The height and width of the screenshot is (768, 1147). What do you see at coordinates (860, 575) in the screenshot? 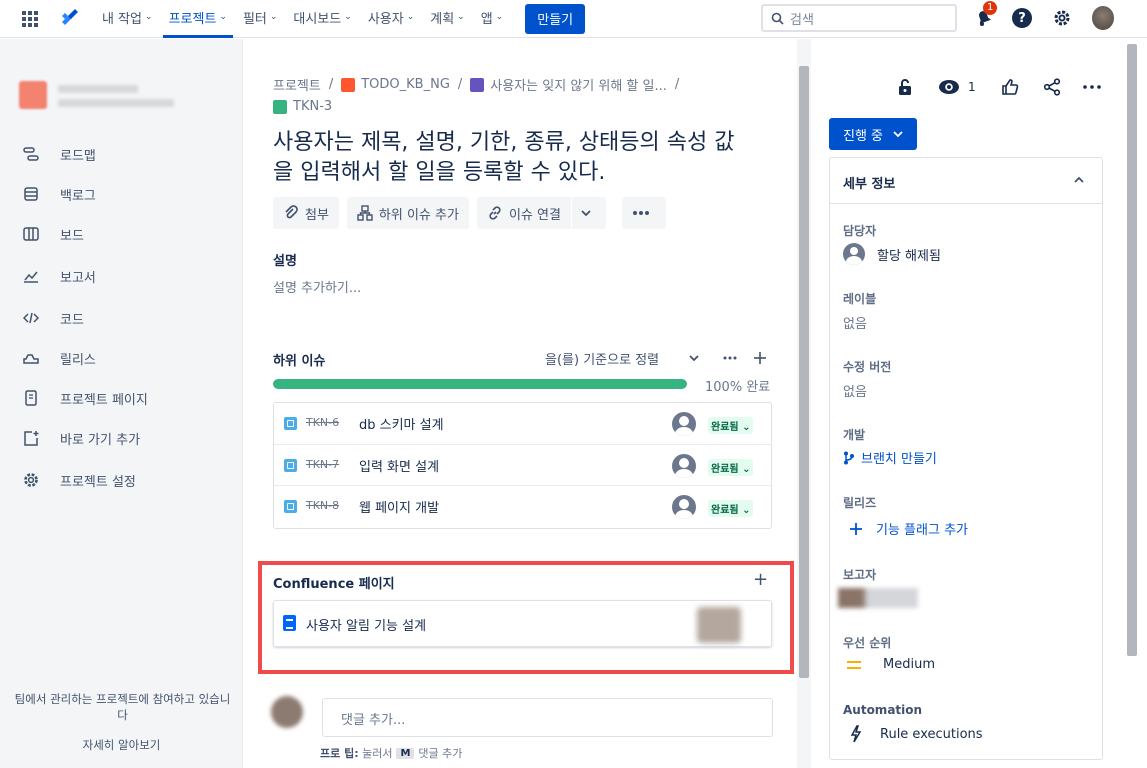
I see `reporter-label: 보고자` at bounding box center [860, 575].